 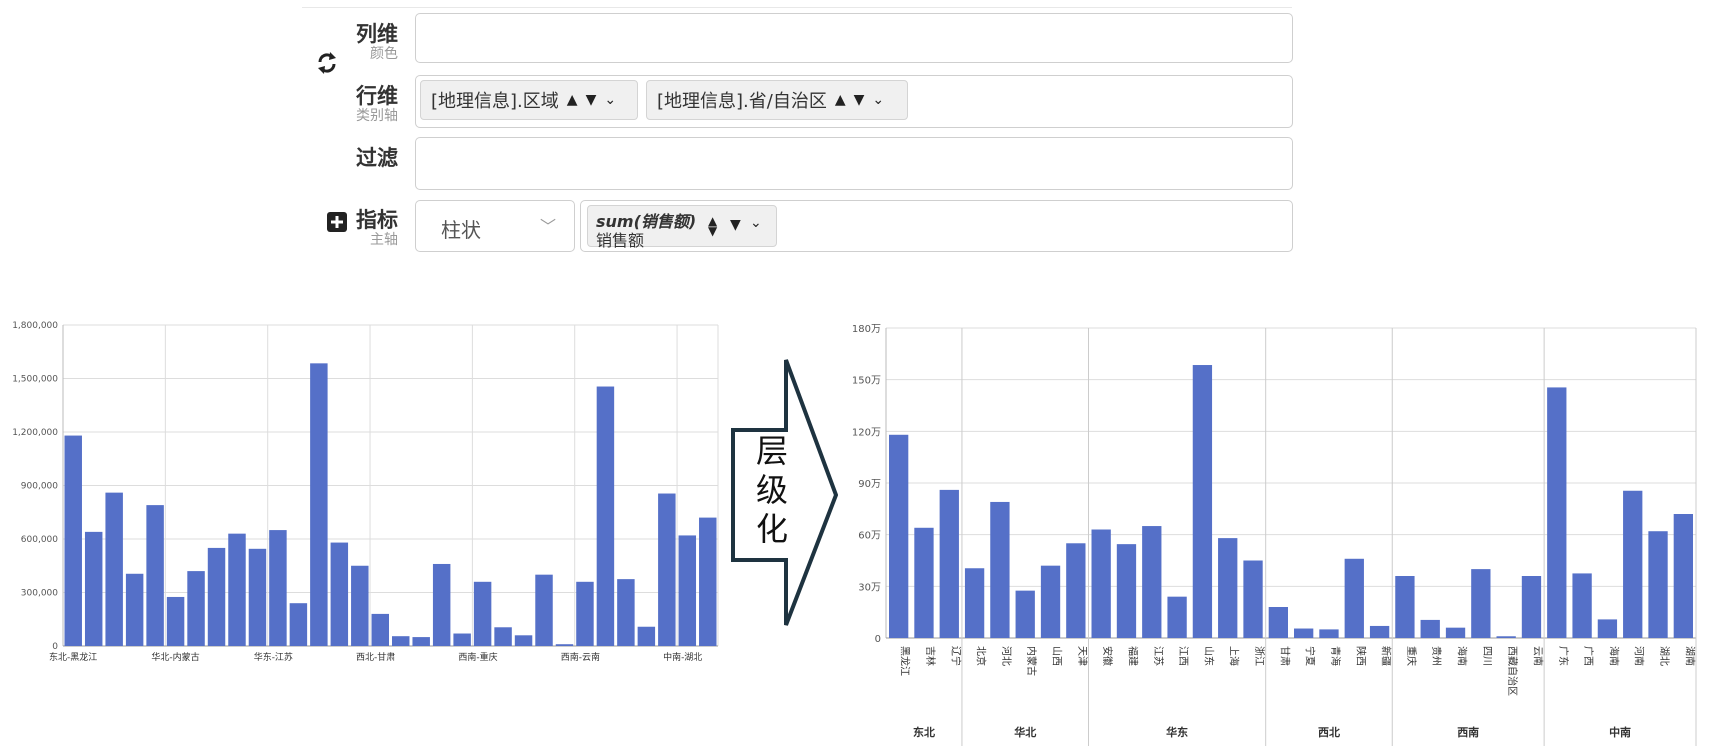 What do you see at coordinates (327, 63) in the screenshot?
I see `swap-icon` at bounding box center [327, 63].